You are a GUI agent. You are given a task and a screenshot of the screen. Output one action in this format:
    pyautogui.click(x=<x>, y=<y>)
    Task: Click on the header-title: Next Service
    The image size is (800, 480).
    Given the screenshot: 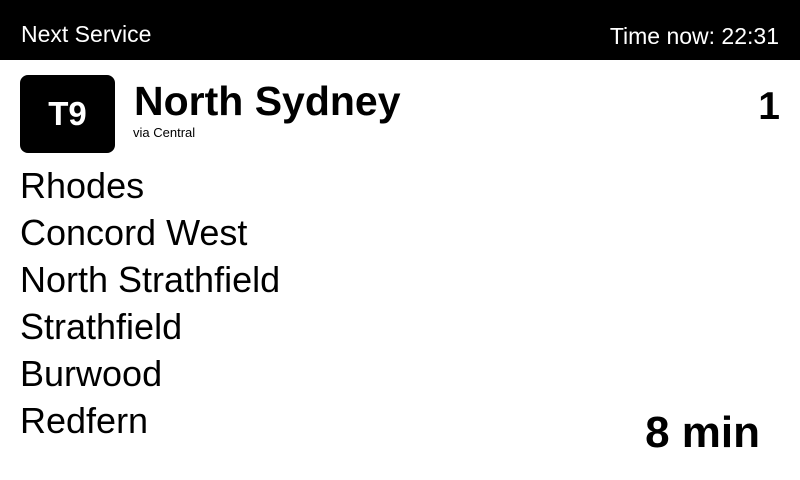 What is the action you would take?
    pyautogui.click(x=86, y=34)
    